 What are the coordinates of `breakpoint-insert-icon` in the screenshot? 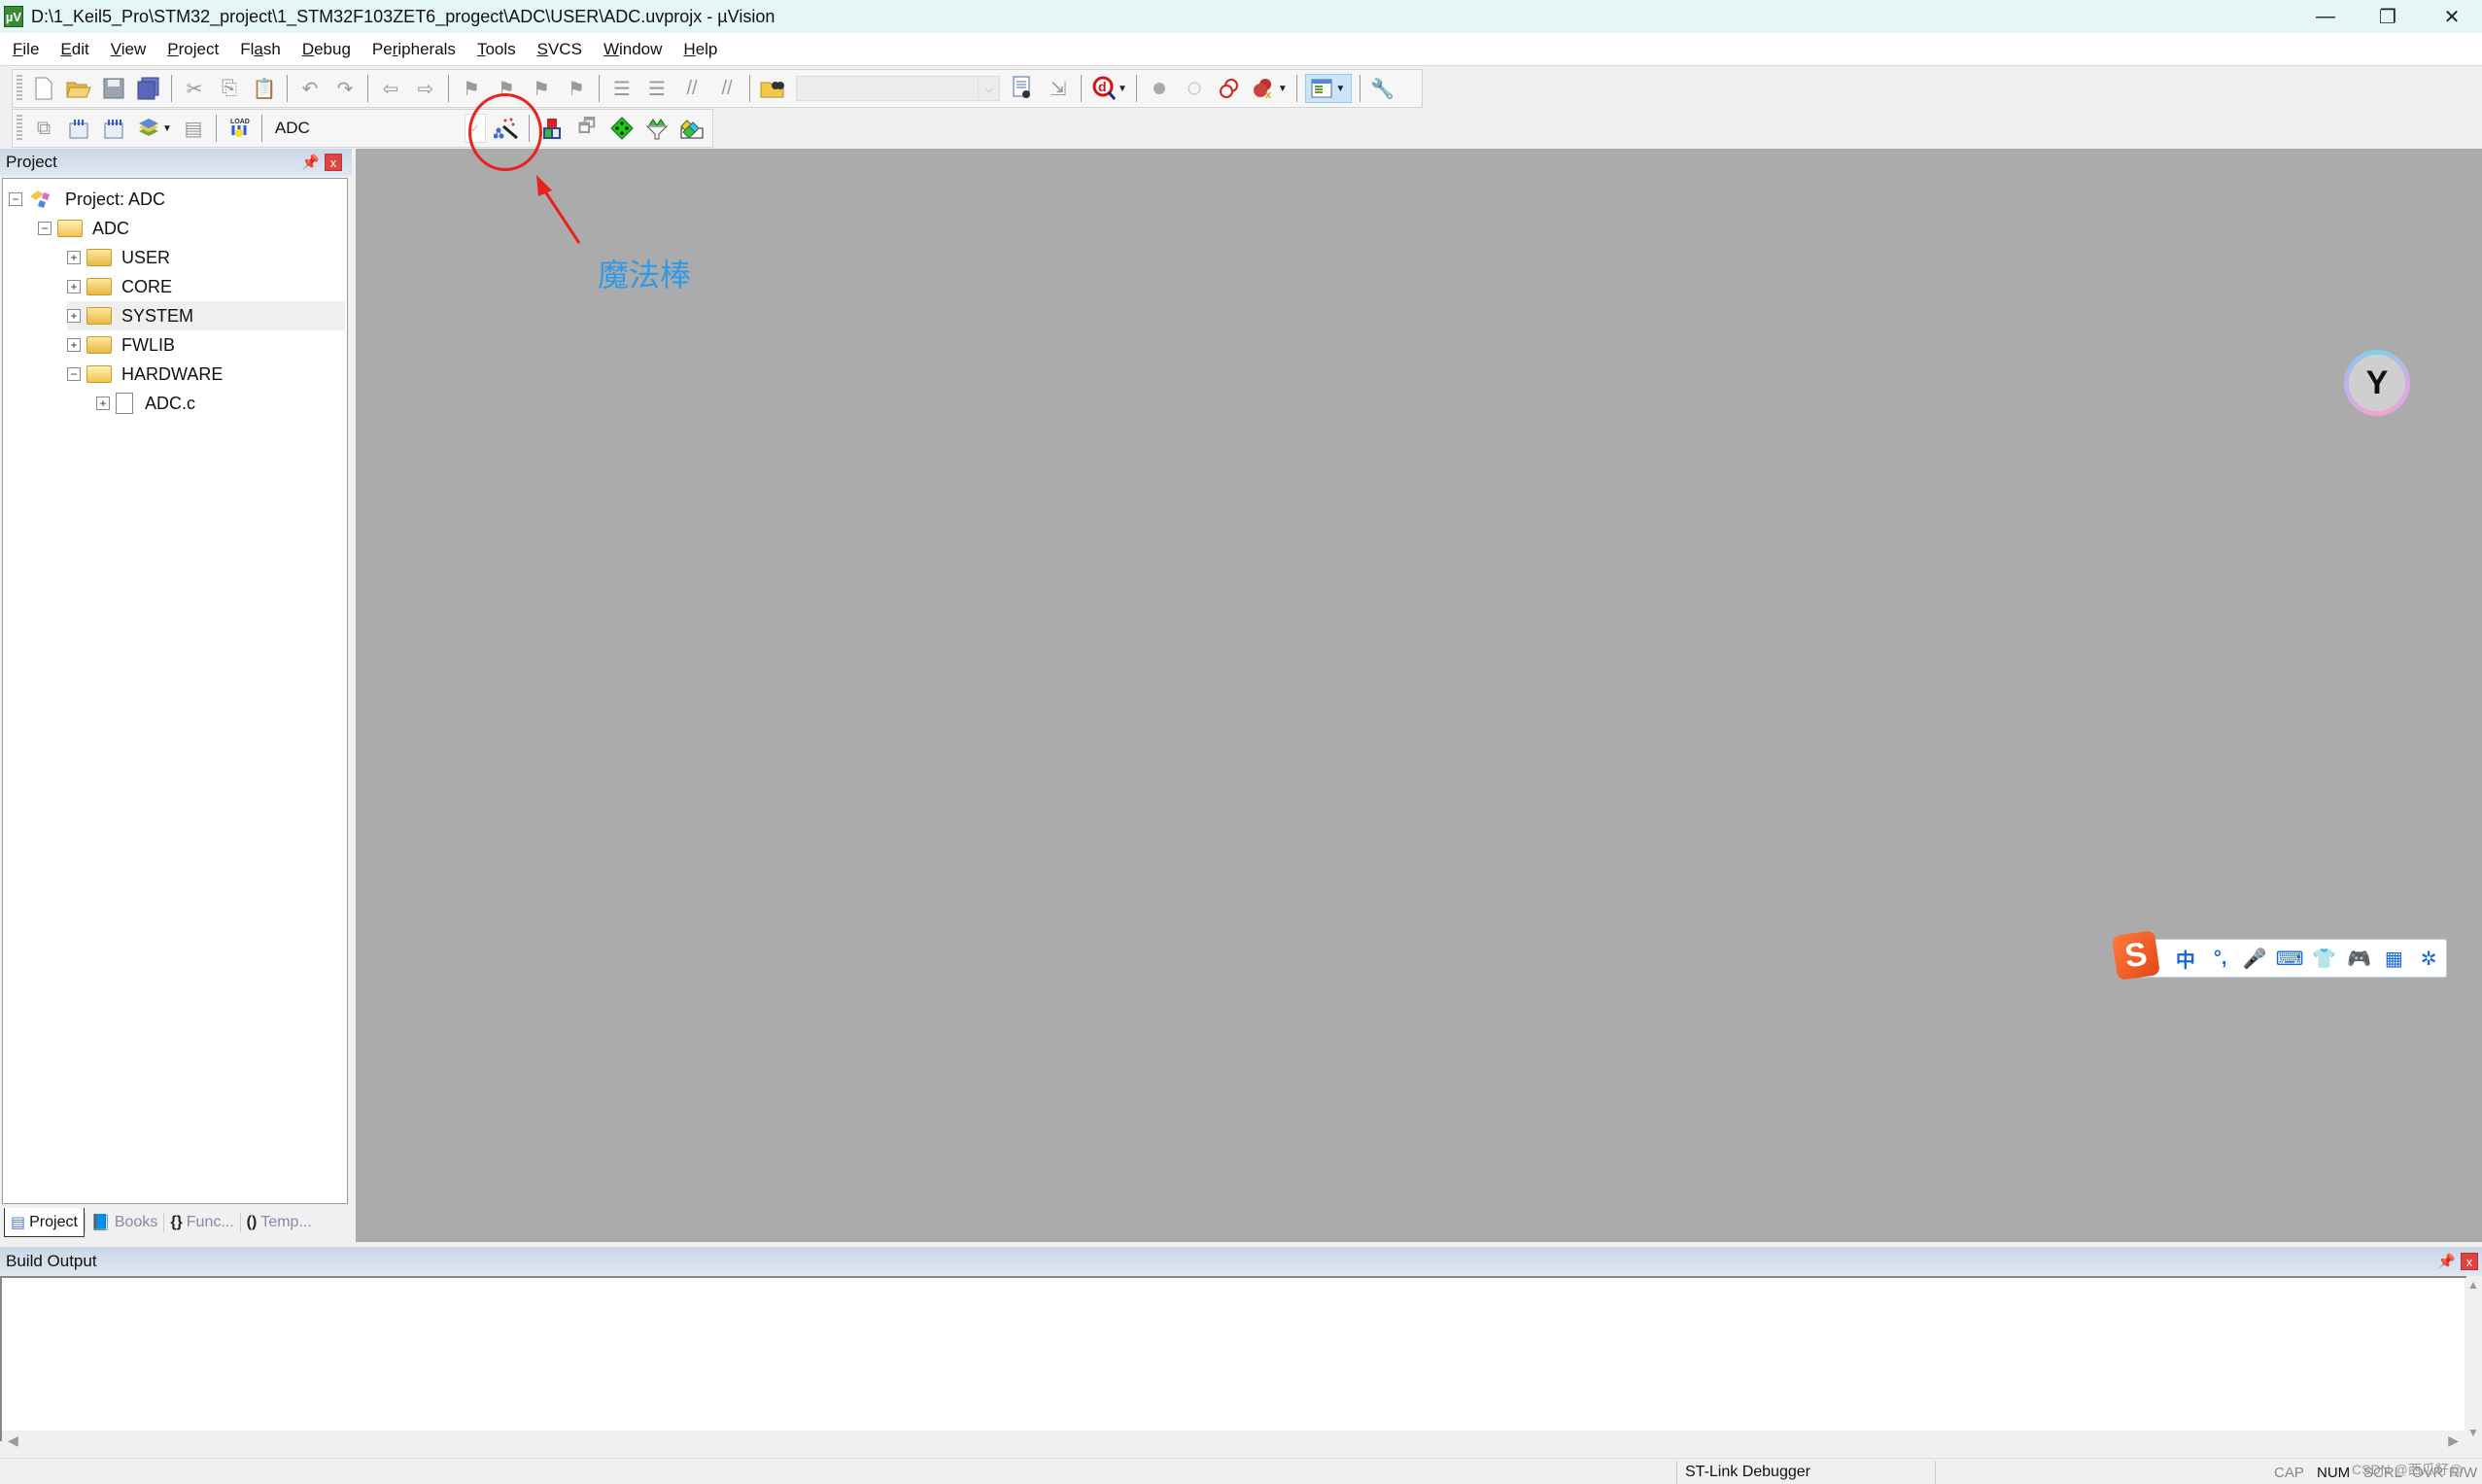 It's located at (1159, 88).